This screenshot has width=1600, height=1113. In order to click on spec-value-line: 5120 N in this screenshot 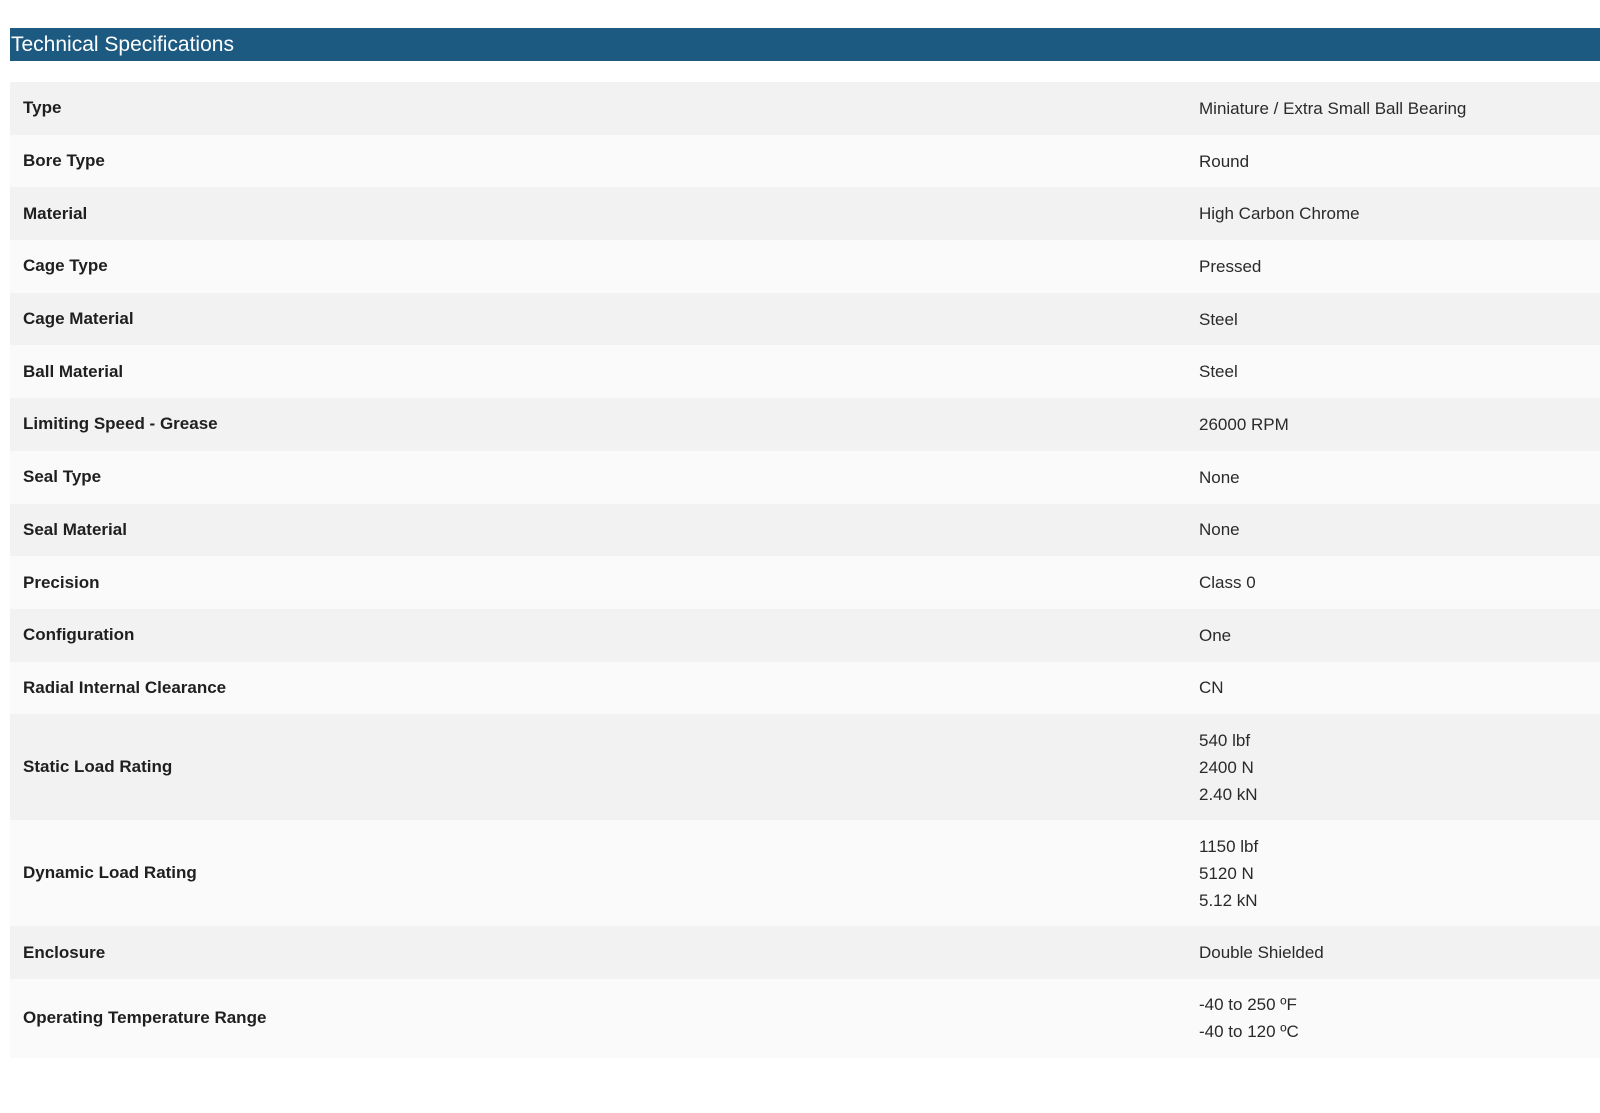, I will do `click(1226, 873)`.